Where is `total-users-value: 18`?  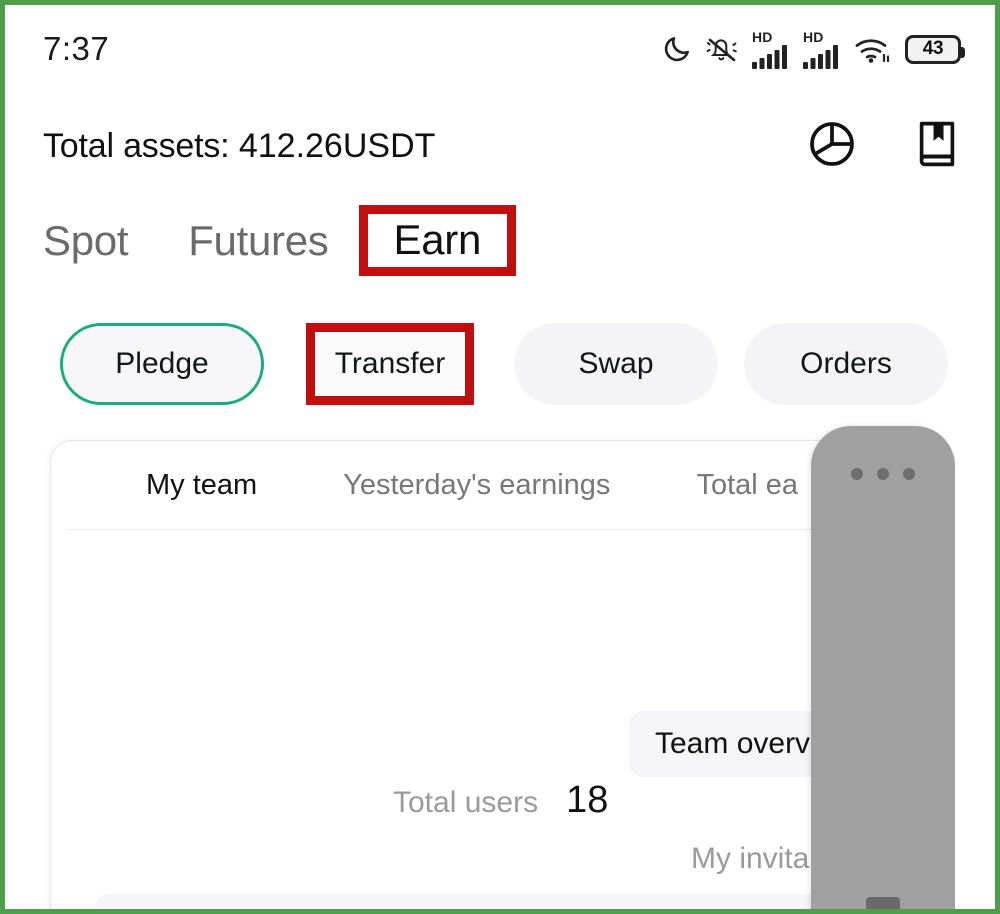 total-users-value: 18 is located at coordinates (587, 800).